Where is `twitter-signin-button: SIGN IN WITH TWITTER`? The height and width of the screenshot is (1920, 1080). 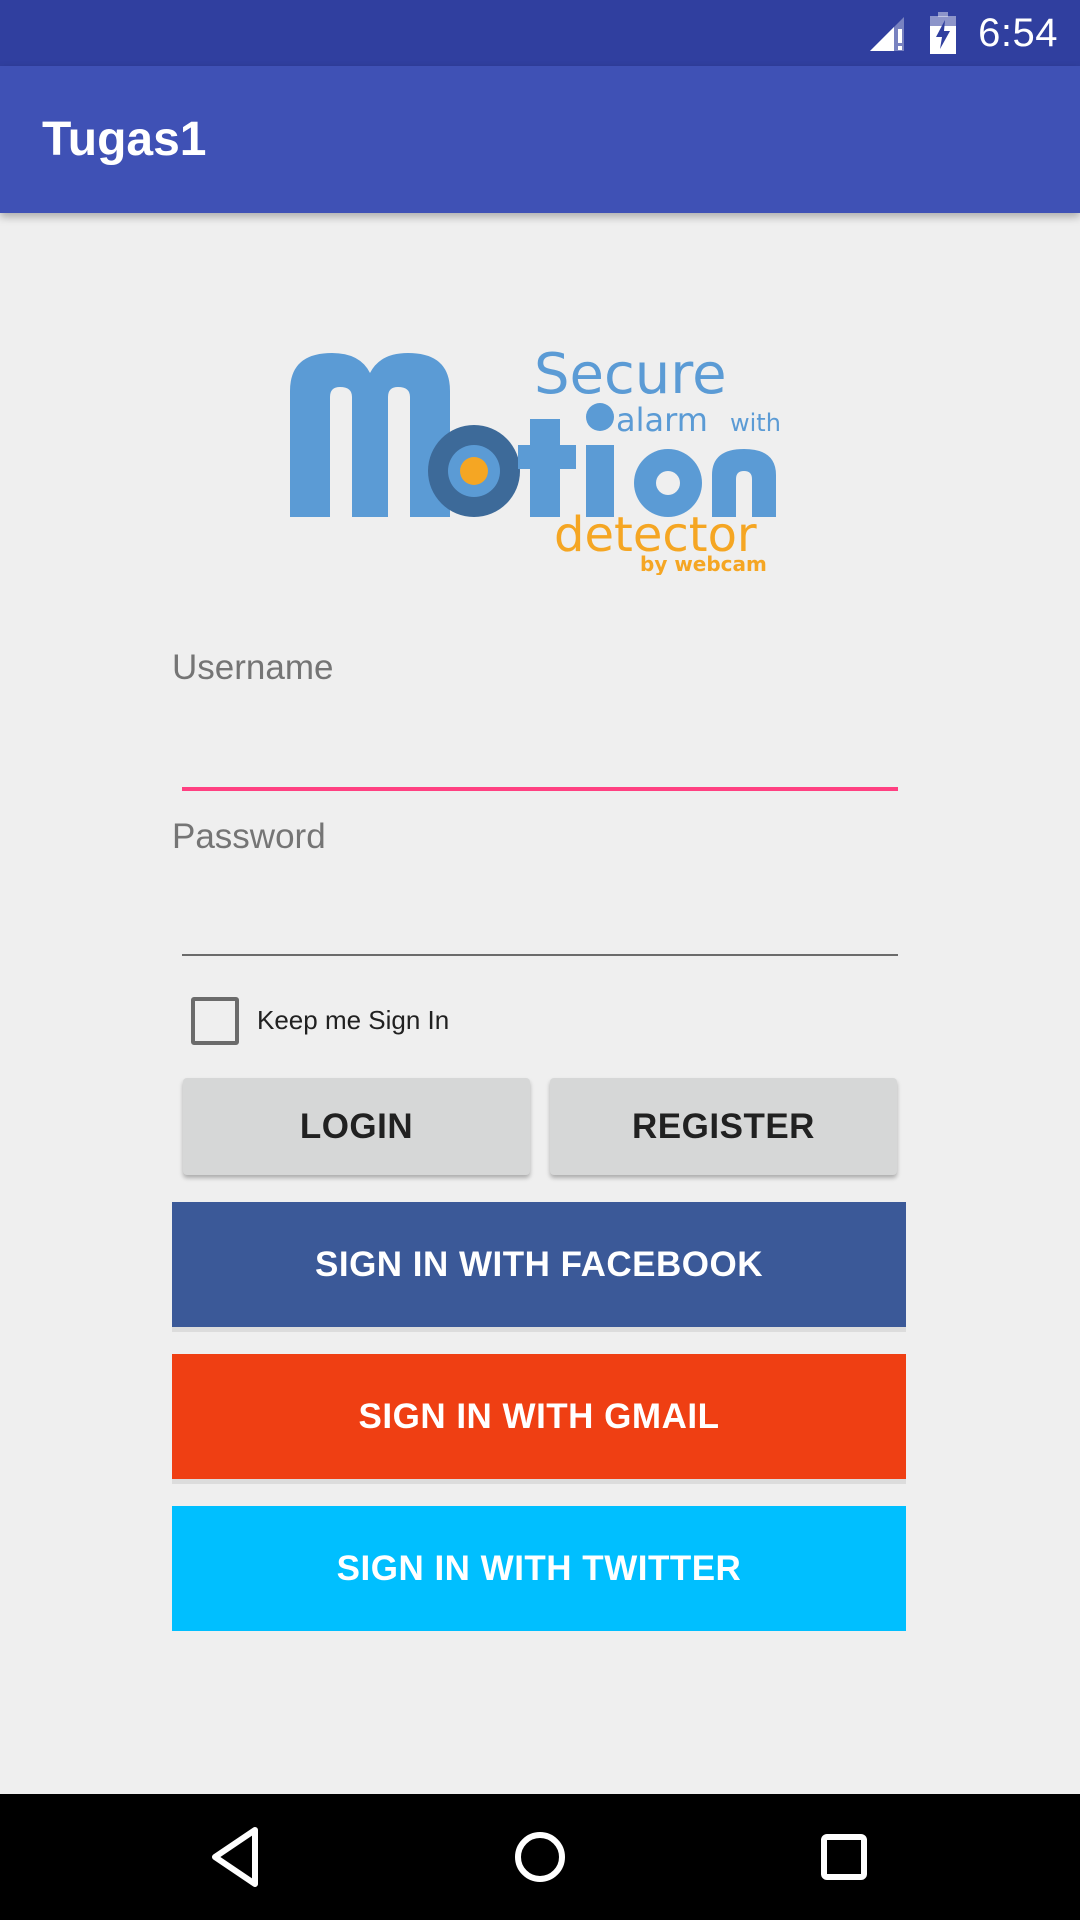
twitter-signin-button: SIGN IN WITH TWITTER is located at coordinates (539, 1568).